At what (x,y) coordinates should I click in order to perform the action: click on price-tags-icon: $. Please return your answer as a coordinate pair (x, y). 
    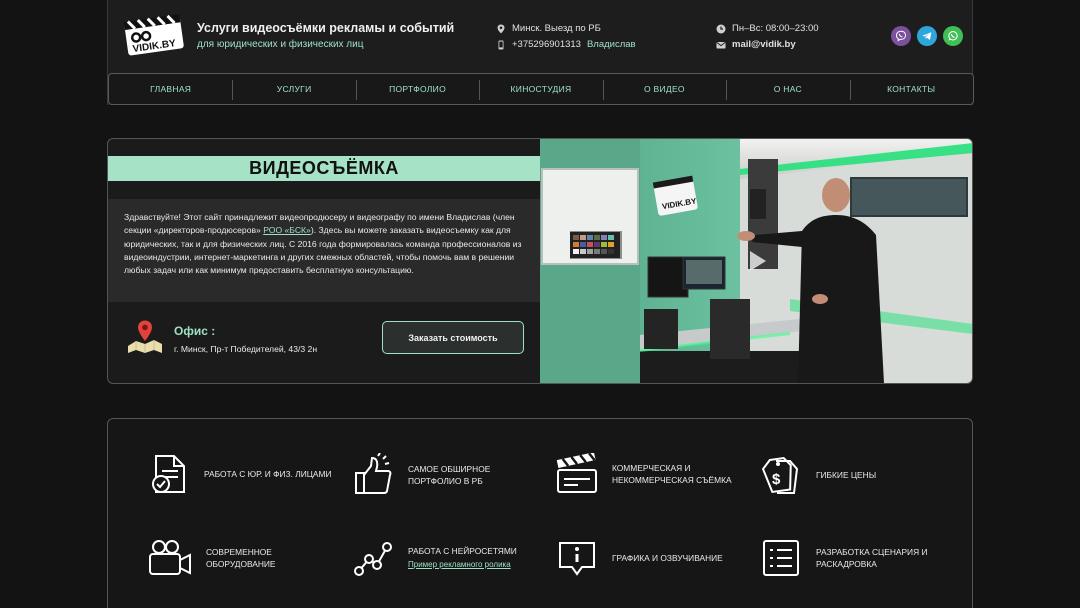
    Looking at the image, I should click on (780, 475).